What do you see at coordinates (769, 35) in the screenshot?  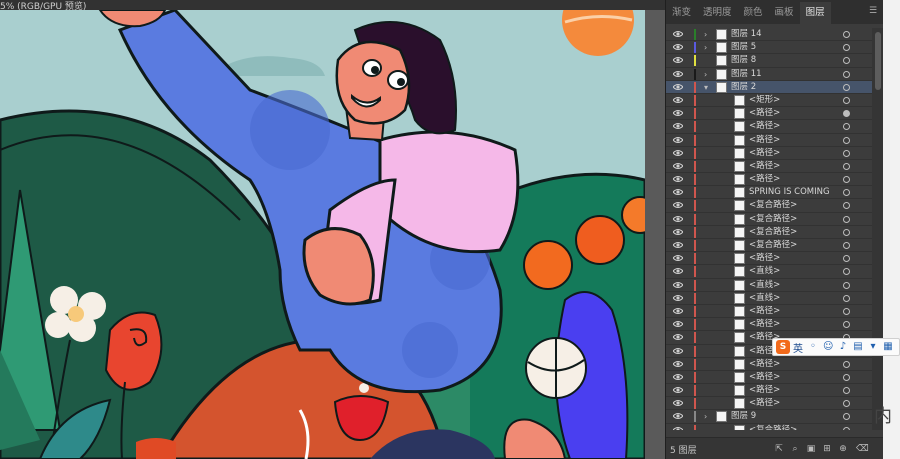 I see `layer-row: › 图层 14` at bounding box center [769, 35].